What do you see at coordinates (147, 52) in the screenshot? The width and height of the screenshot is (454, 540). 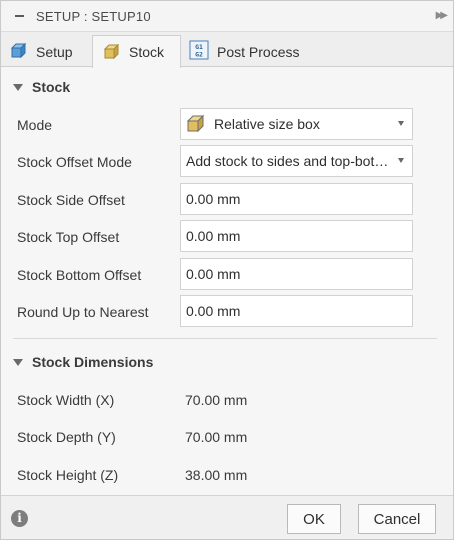 I see `tab-stock-label: Stock` at bounding box center [147, 52].